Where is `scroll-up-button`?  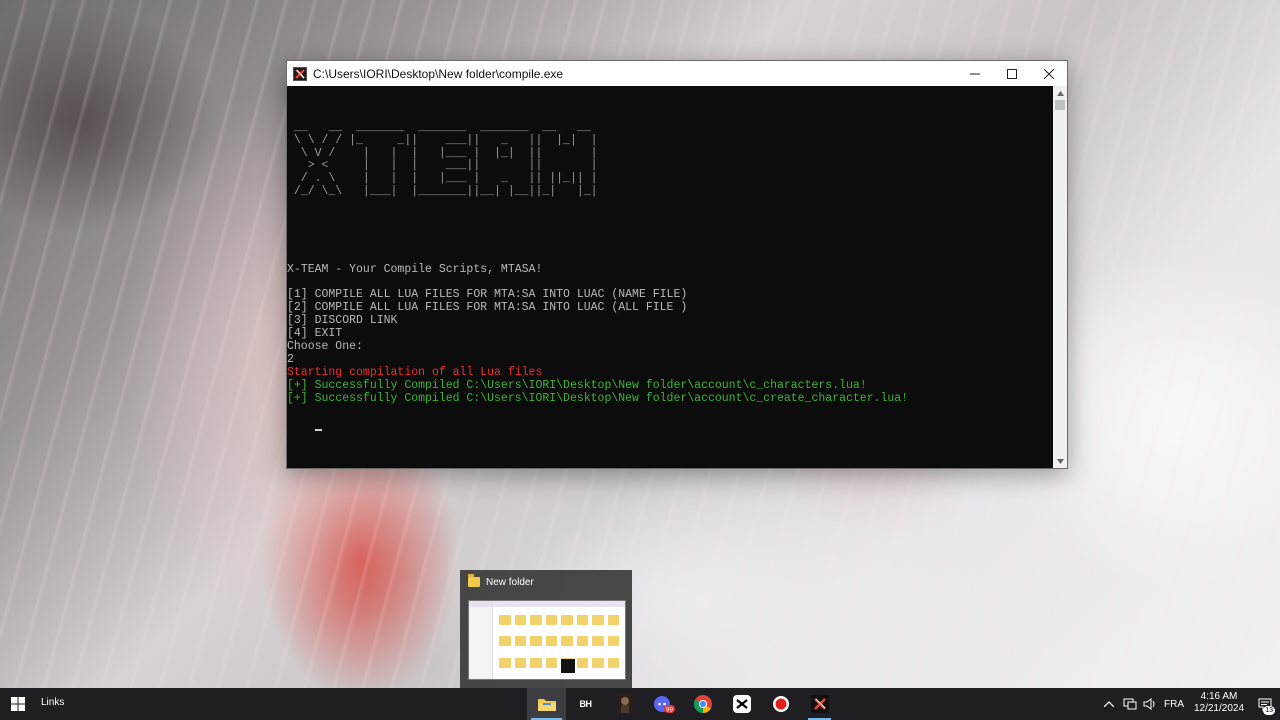
scroll-up-button is located at coordinates (1060, 93).